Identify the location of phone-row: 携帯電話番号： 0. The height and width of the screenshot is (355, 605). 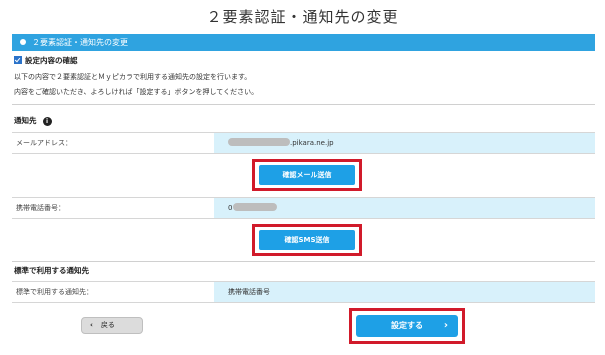
(303, 208).